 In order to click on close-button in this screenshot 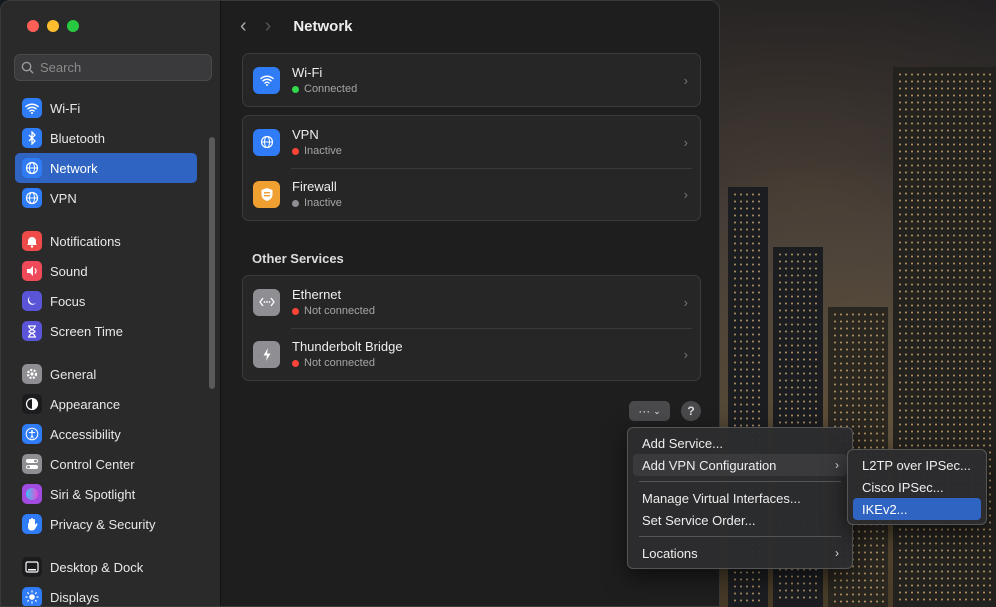, I will do `click(33, 26)`.